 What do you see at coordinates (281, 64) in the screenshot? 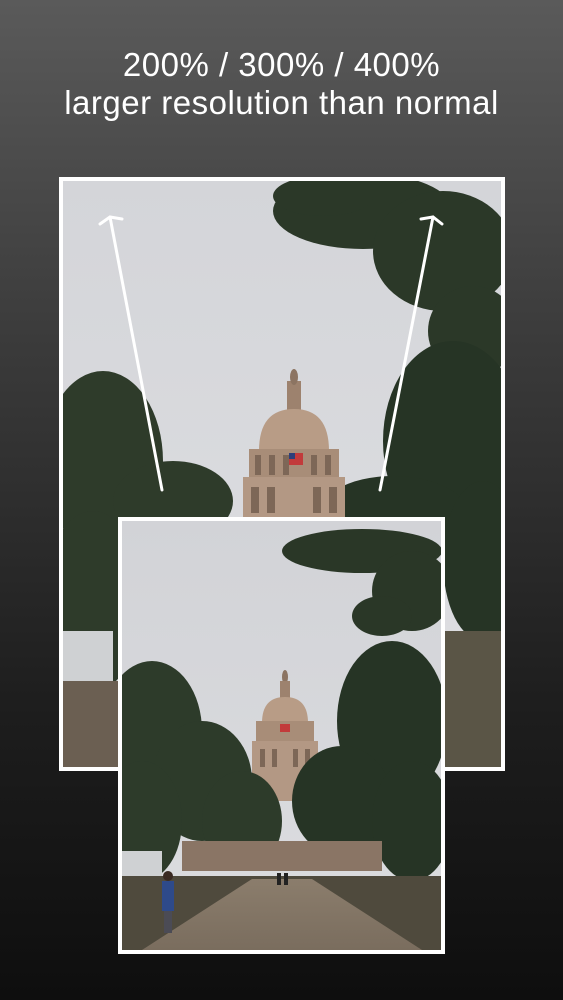
I see `headline-line-1: 200% / 300% / 400%` at bounding box center [281, 64].